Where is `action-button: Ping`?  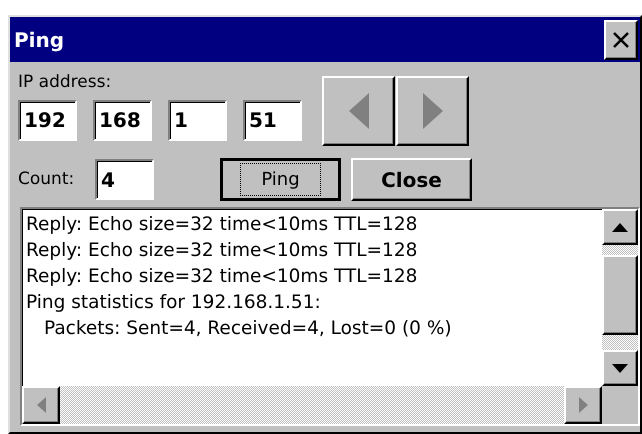
action-button: Ping is located at coordinates (280, 179).